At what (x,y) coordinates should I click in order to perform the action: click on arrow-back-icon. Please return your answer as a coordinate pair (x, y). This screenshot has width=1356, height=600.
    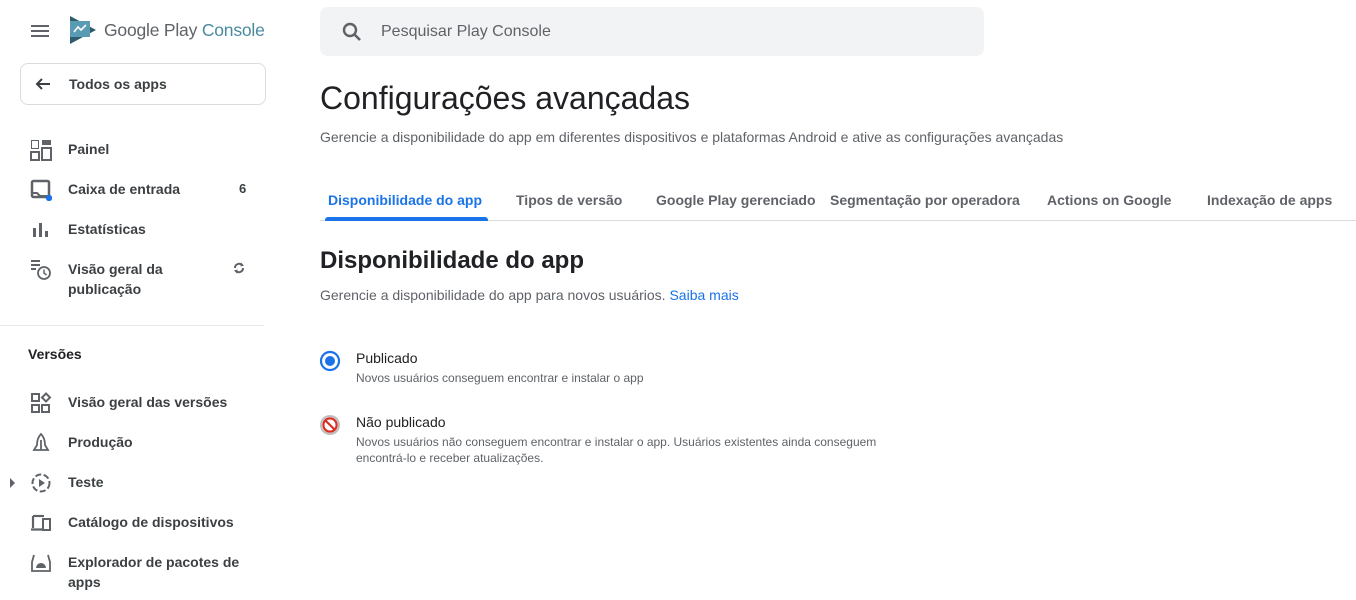
    Looking at the image, I should click on (42, 84).